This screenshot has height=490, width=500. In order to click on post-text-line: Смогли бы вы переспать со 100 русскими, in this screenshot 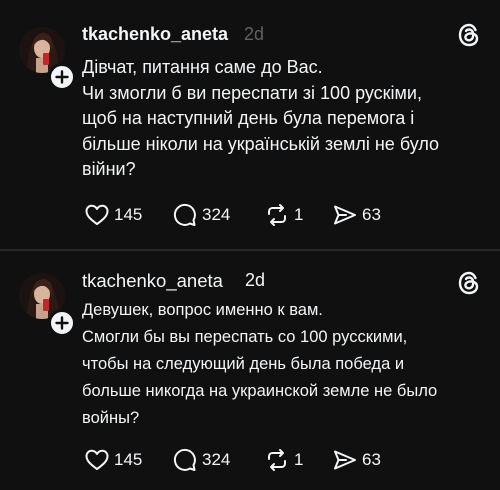, I will do `click(245, 337)`.